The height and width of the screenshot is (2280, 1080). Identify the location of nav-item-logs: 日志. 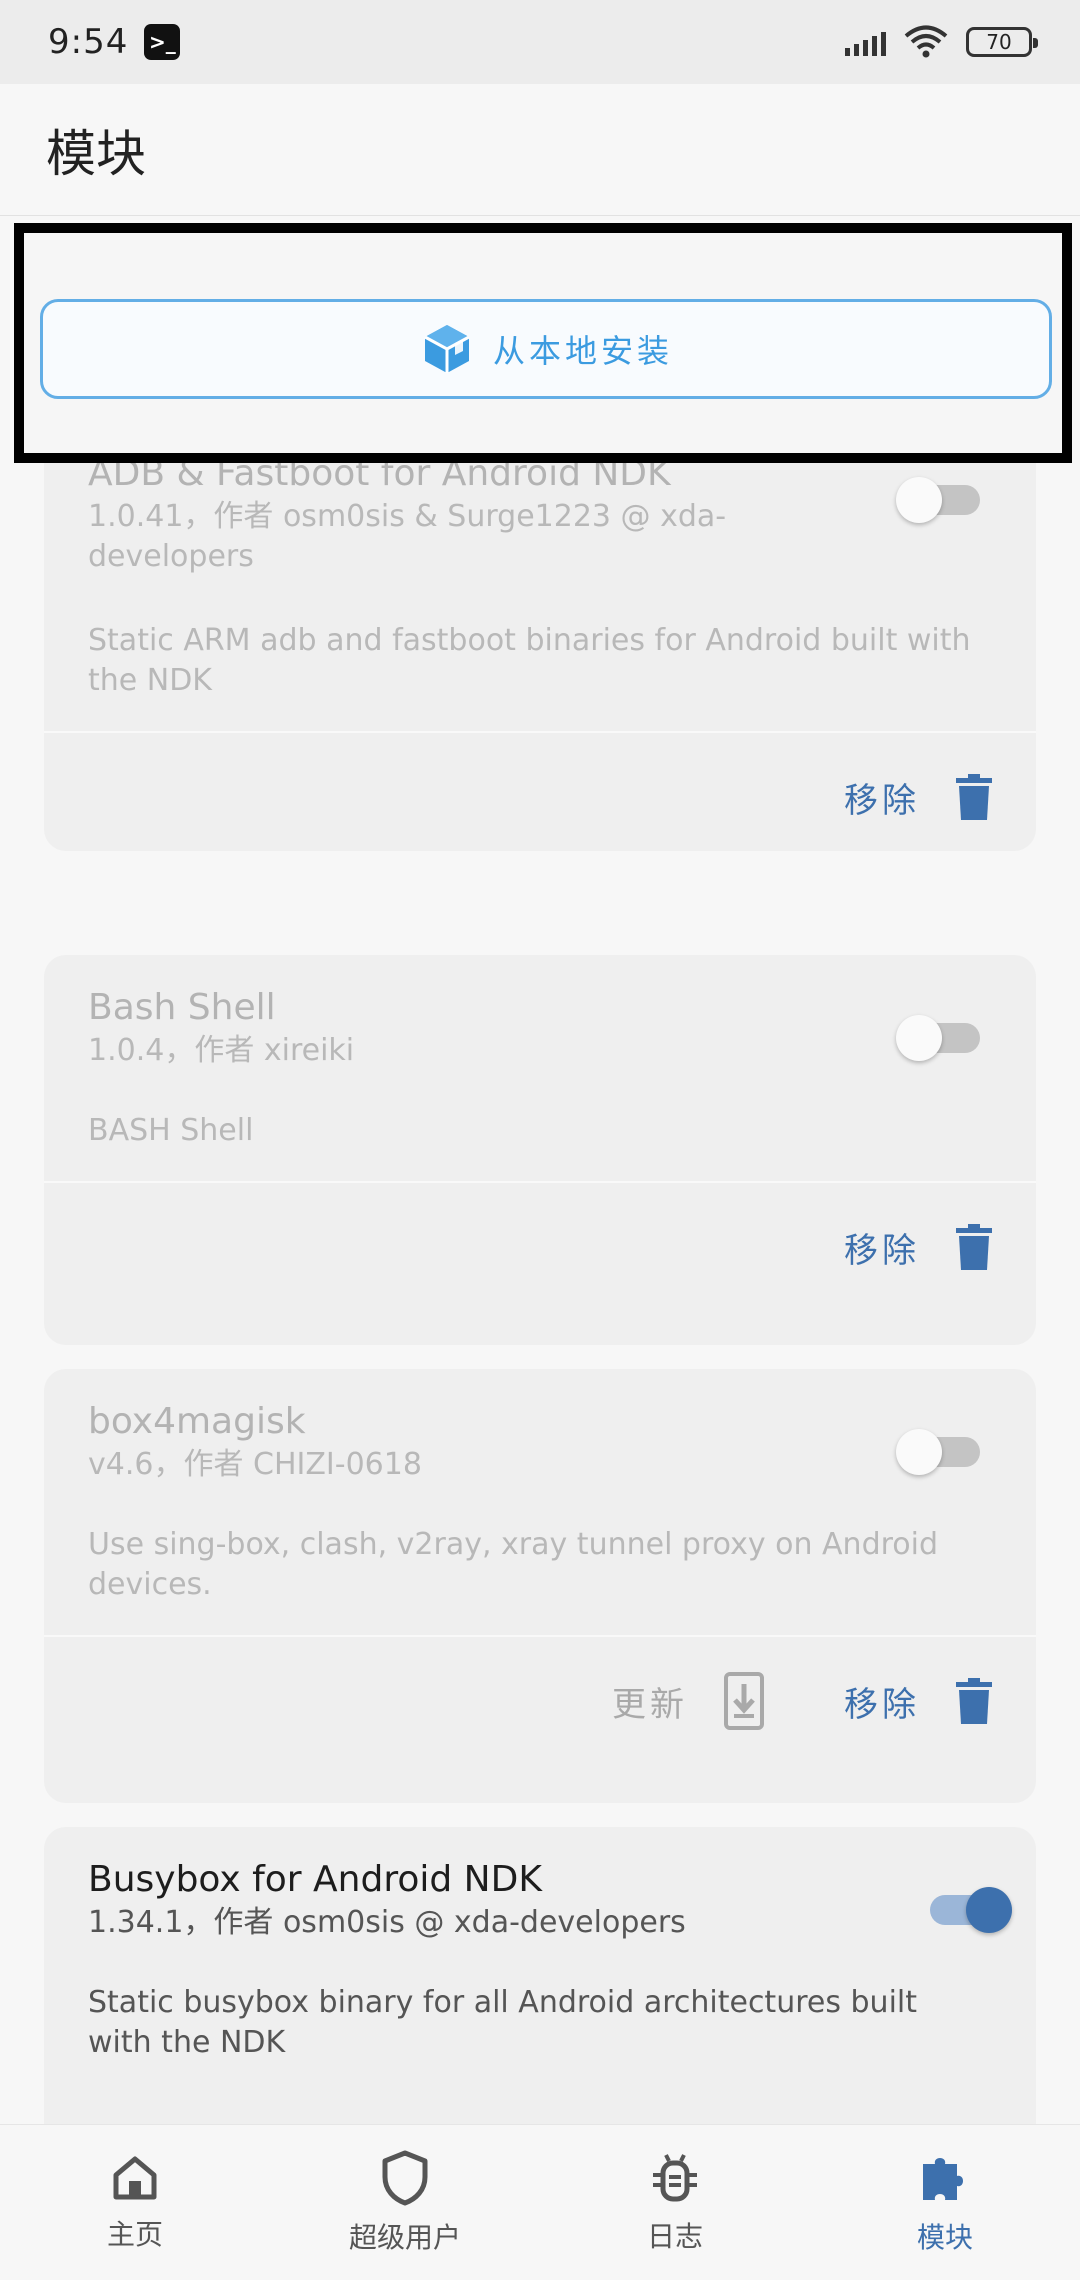
(675, 2202).